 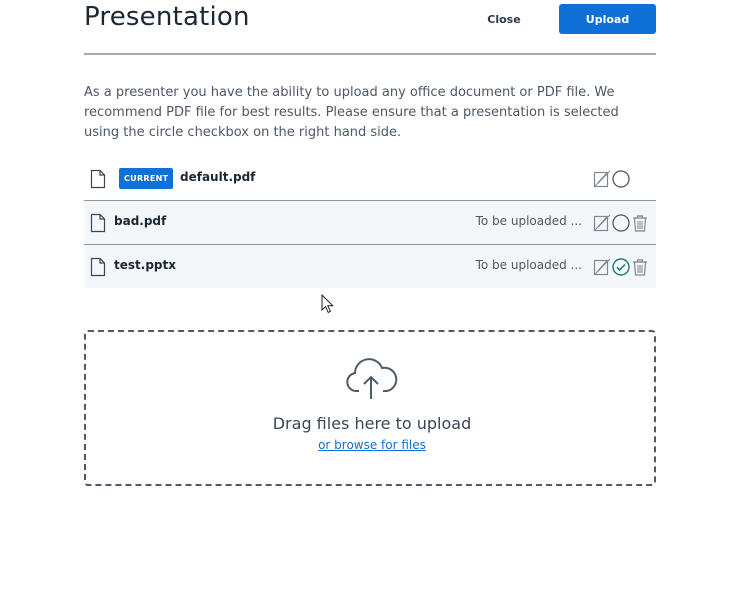 I want to click on file-name: bad.pdf, so click(x=140, y=221).